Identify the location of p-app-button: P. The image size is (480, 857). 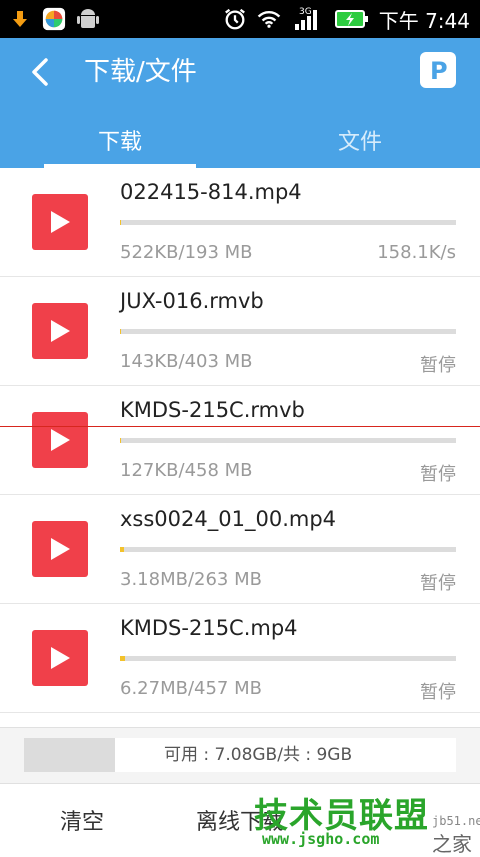
(438, 70).